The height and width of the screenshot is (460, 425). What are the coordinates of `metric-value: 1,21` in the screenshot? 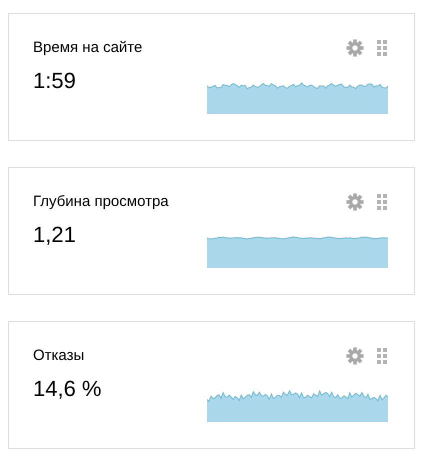 It's located at (55, 235).